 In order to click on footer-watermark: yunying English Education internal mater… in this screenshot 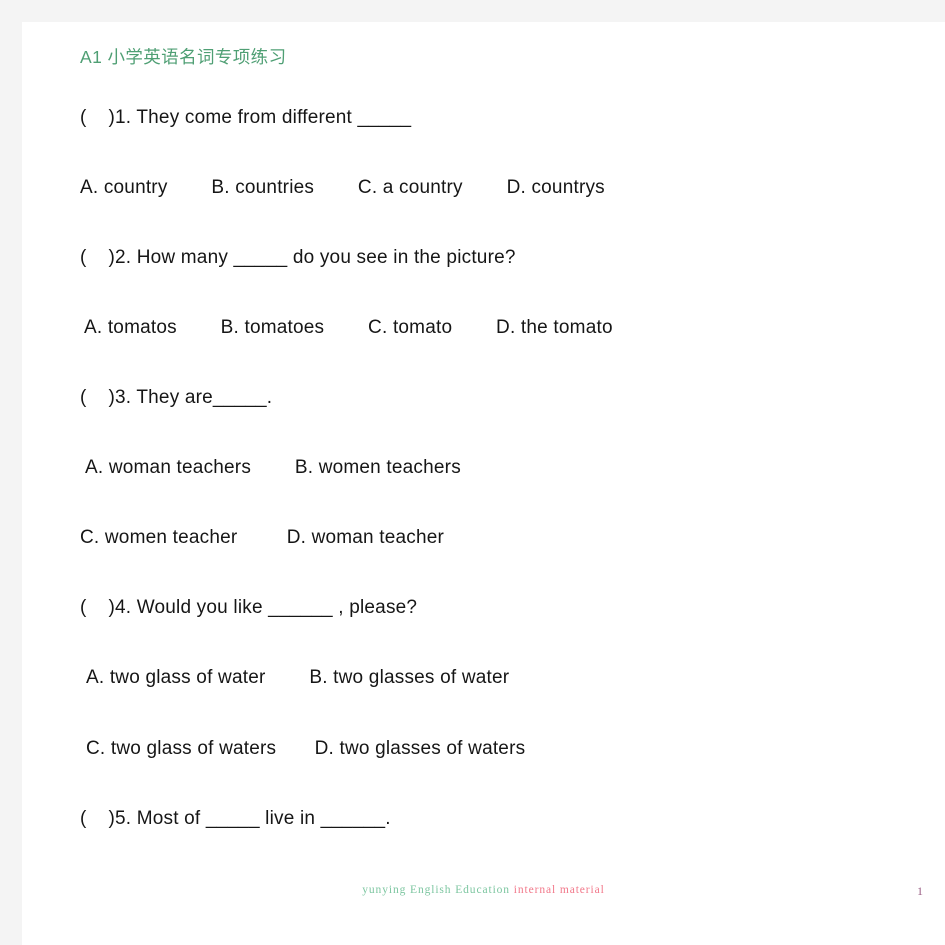, I will do `click(483, 890)`.